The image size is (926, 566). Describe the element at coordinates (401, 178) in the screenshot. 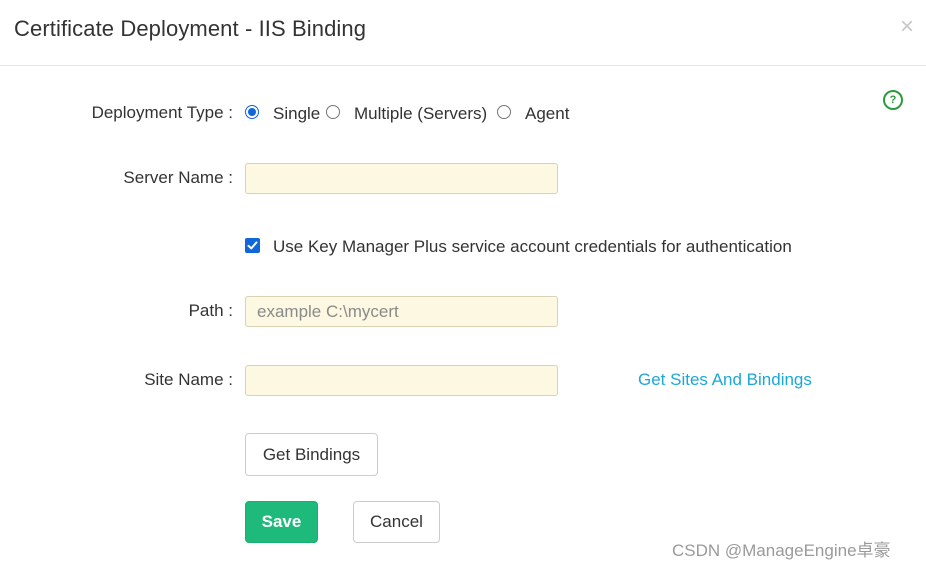

I see `server-name-input` at that location.